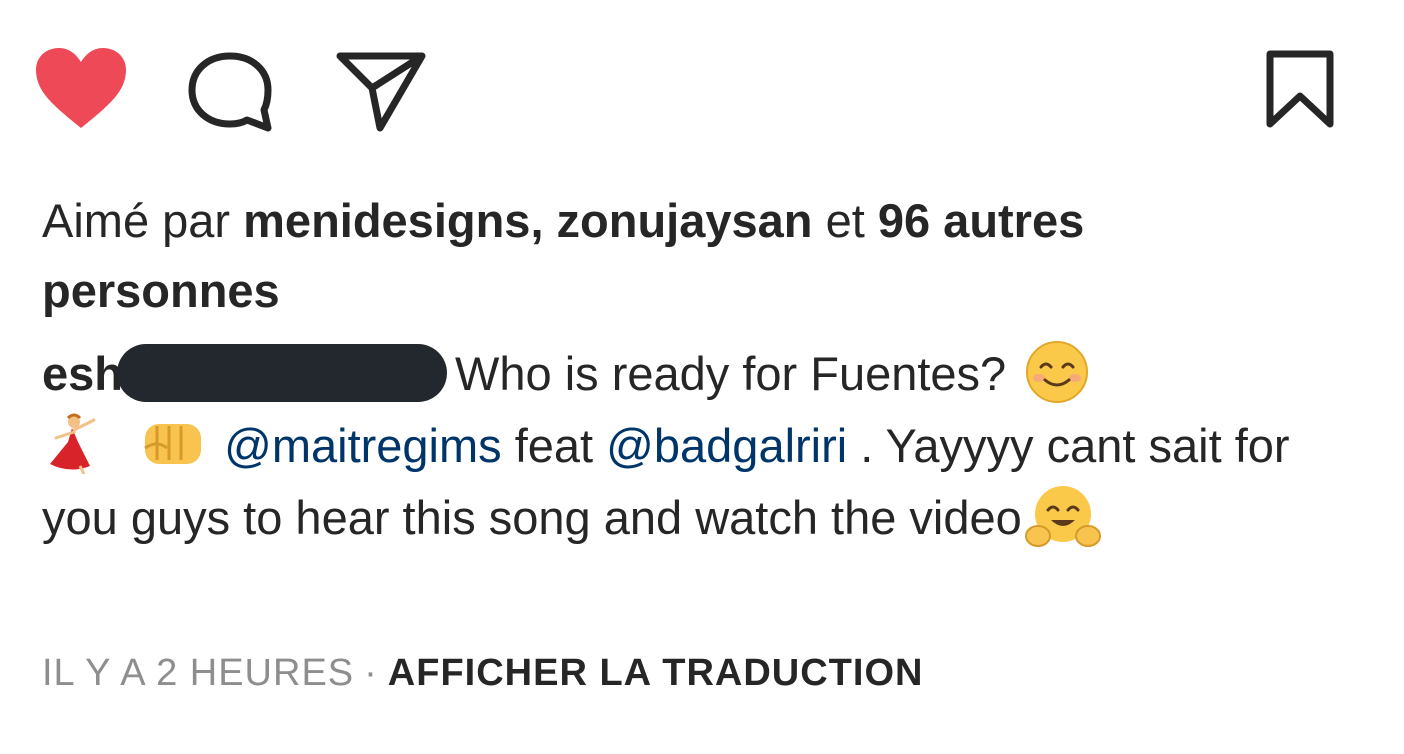 This screenshot has height=754, width=1404. I want to click on post-meta: IL Y A 2 HEURES · AFFICHER LA TRADUCTION, so click(482, 673).